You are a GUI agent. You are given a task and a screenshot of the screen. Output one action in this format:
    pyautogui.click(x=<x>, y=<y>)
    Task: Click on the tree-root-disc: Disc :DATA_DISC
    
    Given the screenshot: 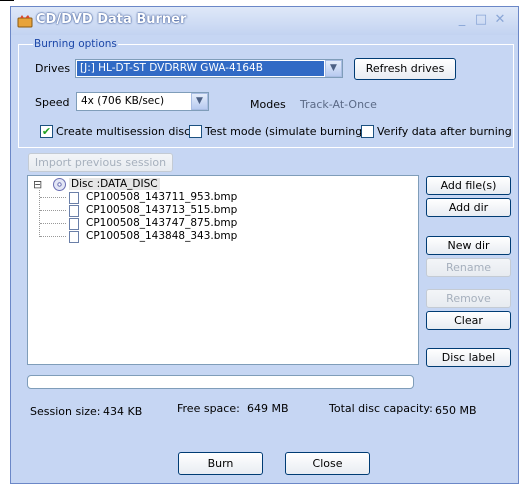 What is the action you would take?
    pyautogui.click(x=114, y=184)
    